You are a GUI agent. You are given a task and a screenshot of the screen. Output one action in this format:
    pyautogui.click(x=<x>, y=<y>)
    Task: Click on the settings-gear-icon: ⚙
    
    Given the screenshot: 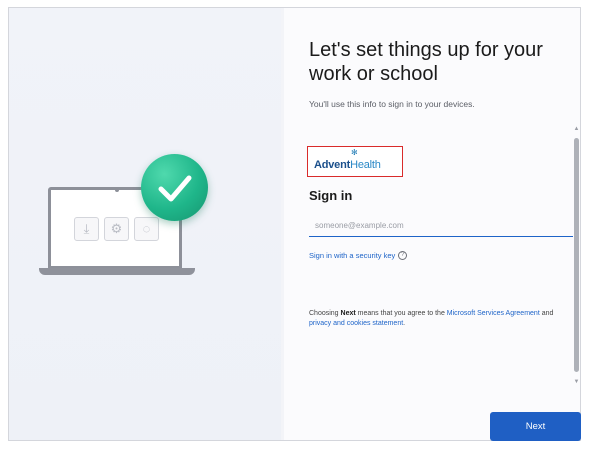 What is the action you would take?
    pyautogui.click(x=116, y=229)
    